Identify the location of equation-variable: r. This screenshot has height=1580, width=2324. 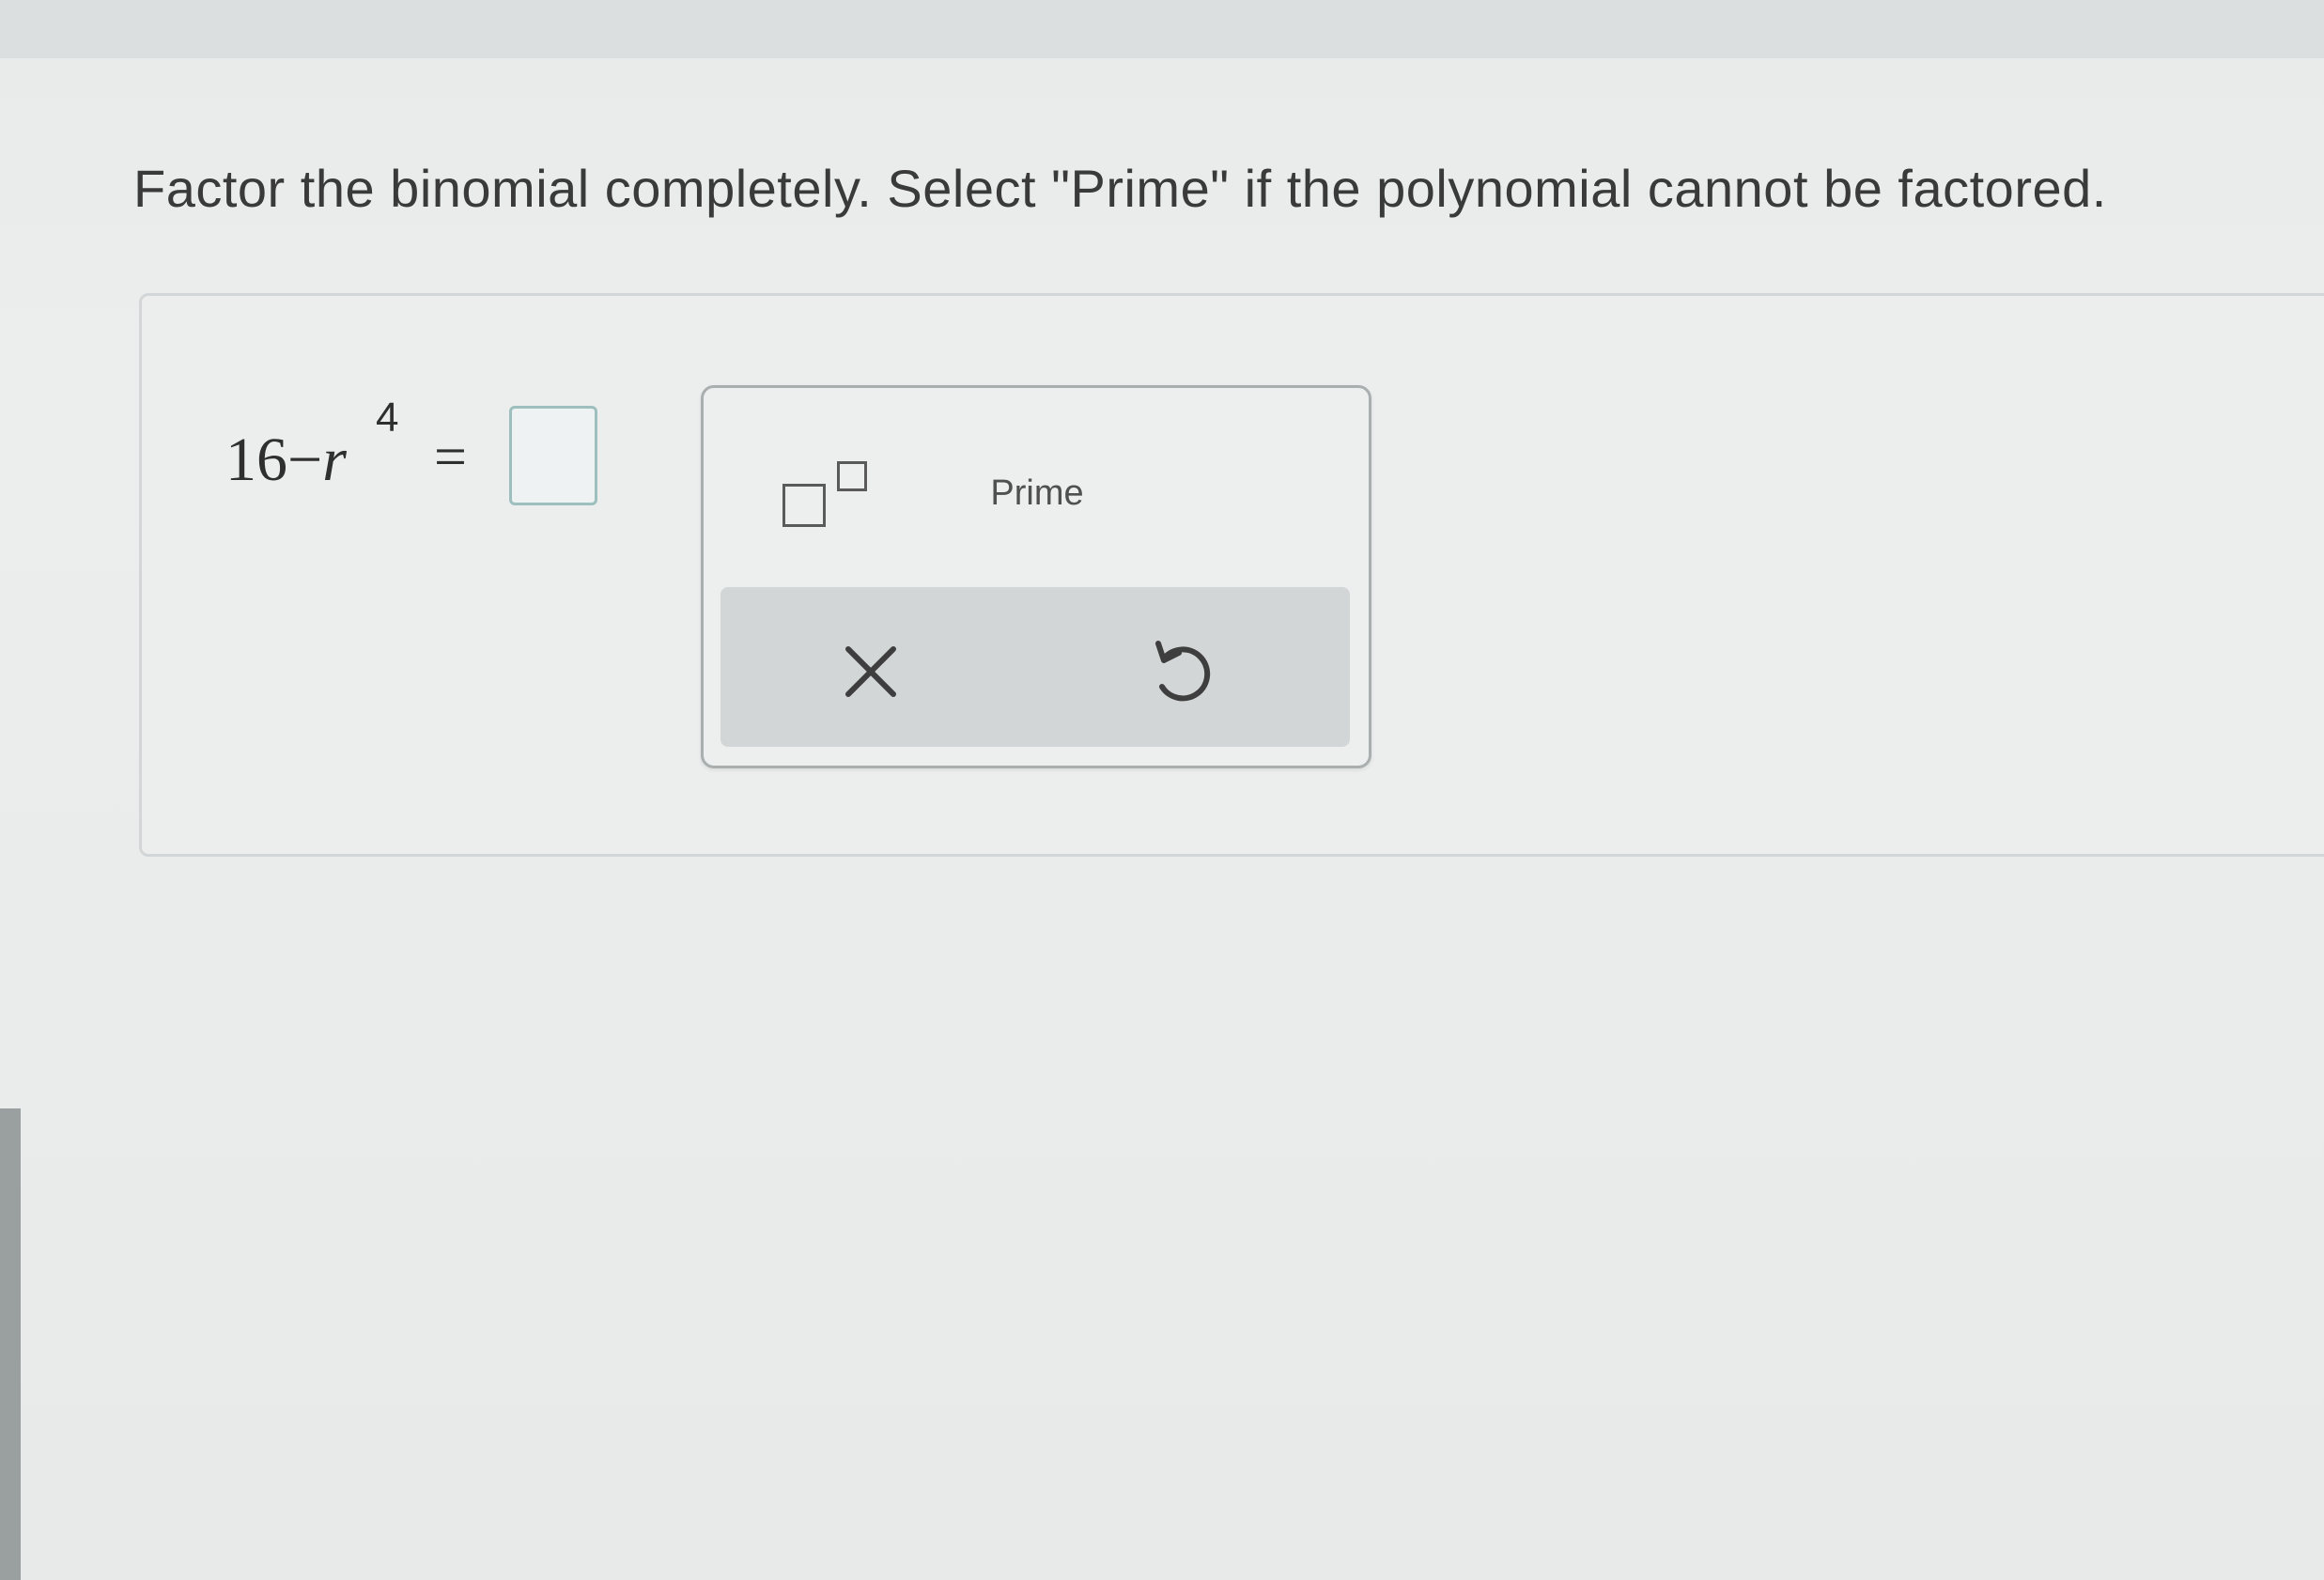
(334, 460).